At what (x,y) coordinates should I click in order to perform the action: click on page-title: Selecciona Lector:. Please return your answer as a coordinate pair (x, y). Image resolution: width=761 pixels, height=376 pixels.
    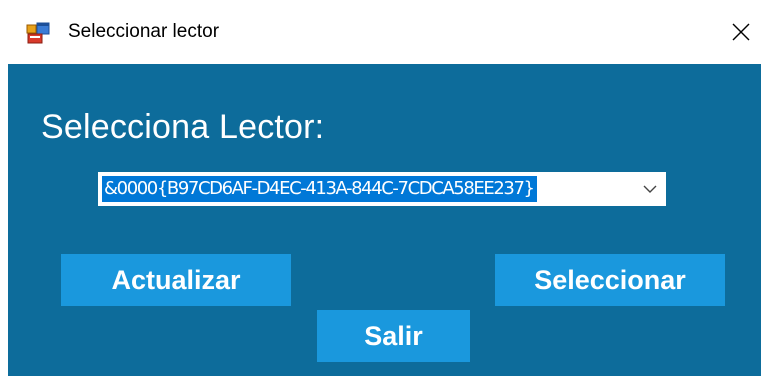
    Looking at the image, I should click on (183, 127).